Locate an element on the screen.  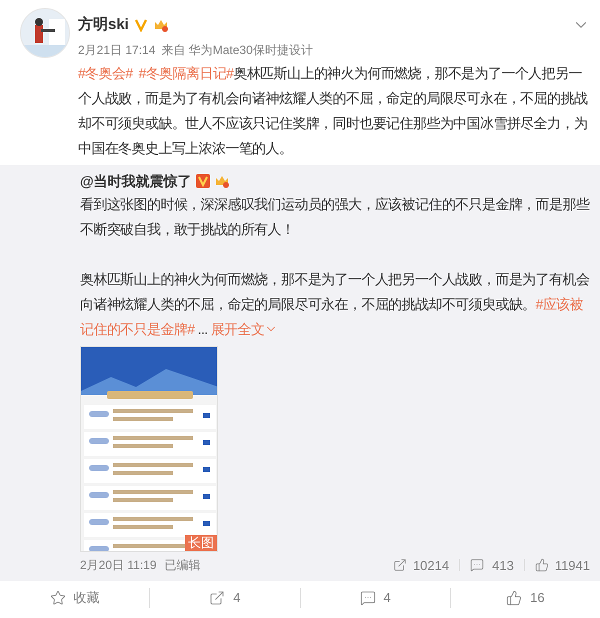
repost-paragraph: 看到这张图的时候，深深感叹我们运动员的强大，应该被记住的不只是金牌，而是那些不断突破自我，敢于挑战的所有人！ is located at coordinates (335, 216).